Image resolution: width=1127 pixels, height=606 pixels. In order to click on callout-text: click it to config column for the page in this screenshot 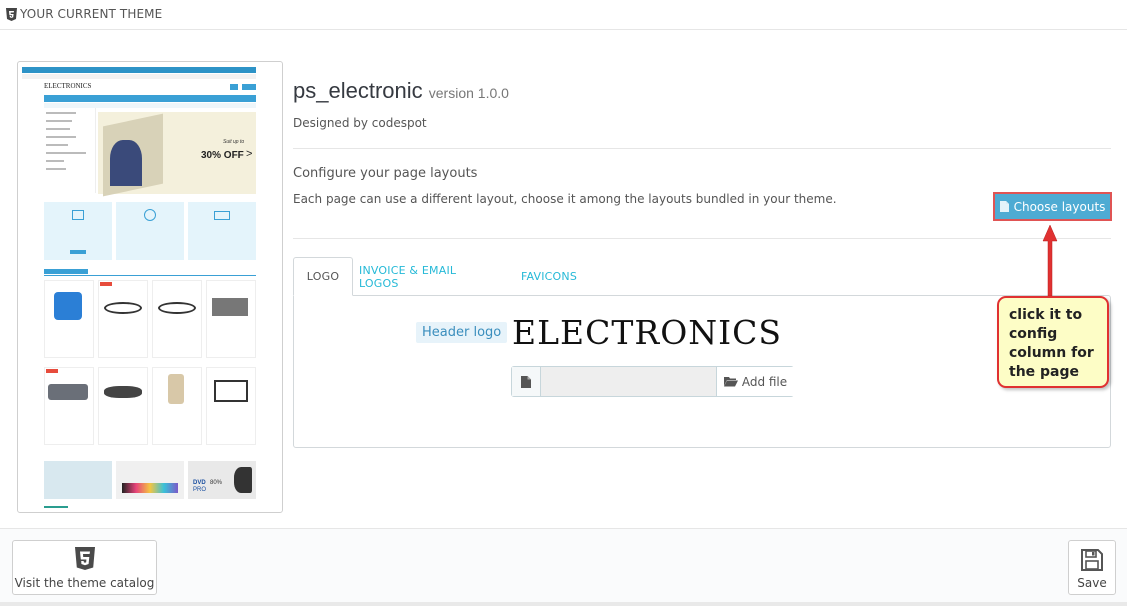, I will do `click(1051, 343)`.